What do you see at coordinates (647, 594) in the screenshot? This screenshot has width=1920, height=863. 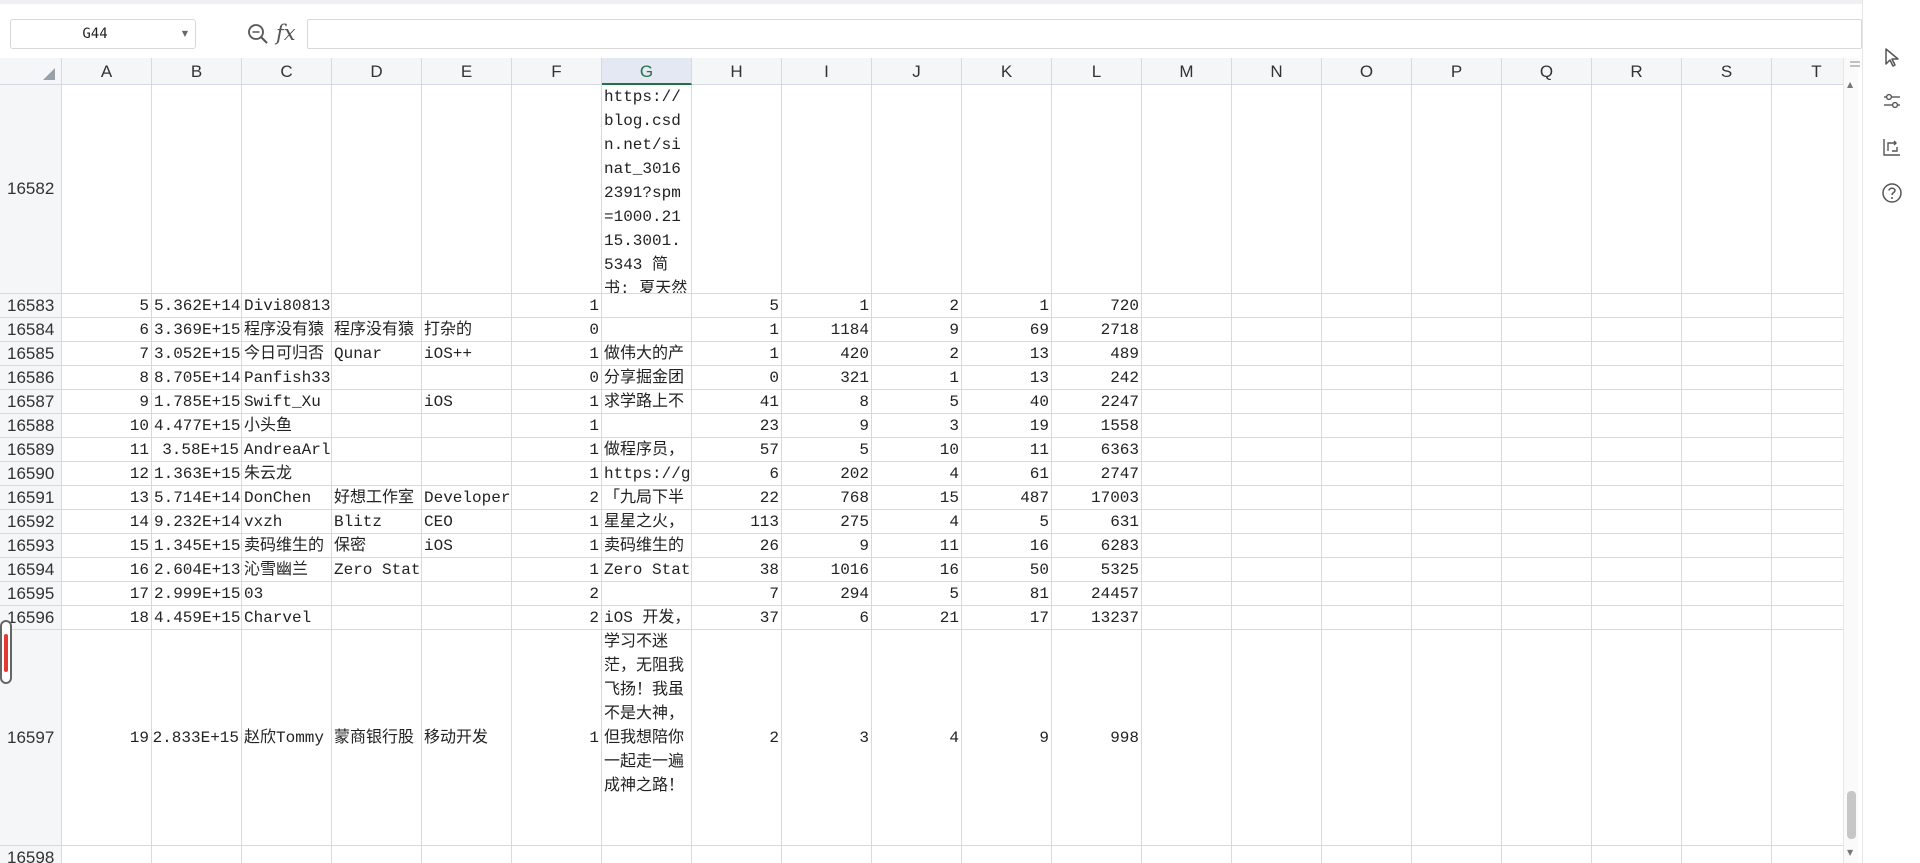 I see `cell-g16595` at bounding box center [647, 594].